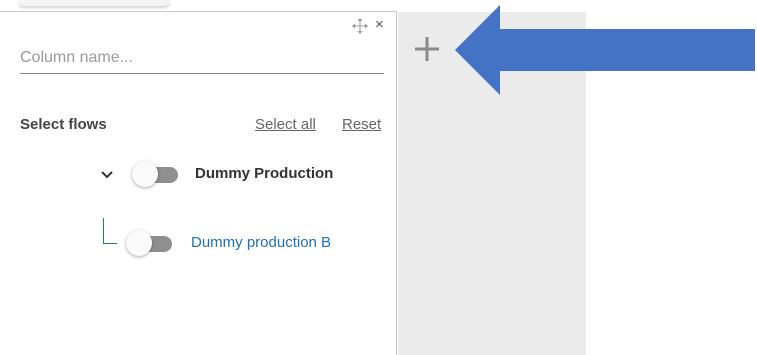 The width and height of the screenshot is (757, 355). What do you see at coordinates (360, 26) in the screenshot?
I see `move-icon` at bounding box center [360, 26].